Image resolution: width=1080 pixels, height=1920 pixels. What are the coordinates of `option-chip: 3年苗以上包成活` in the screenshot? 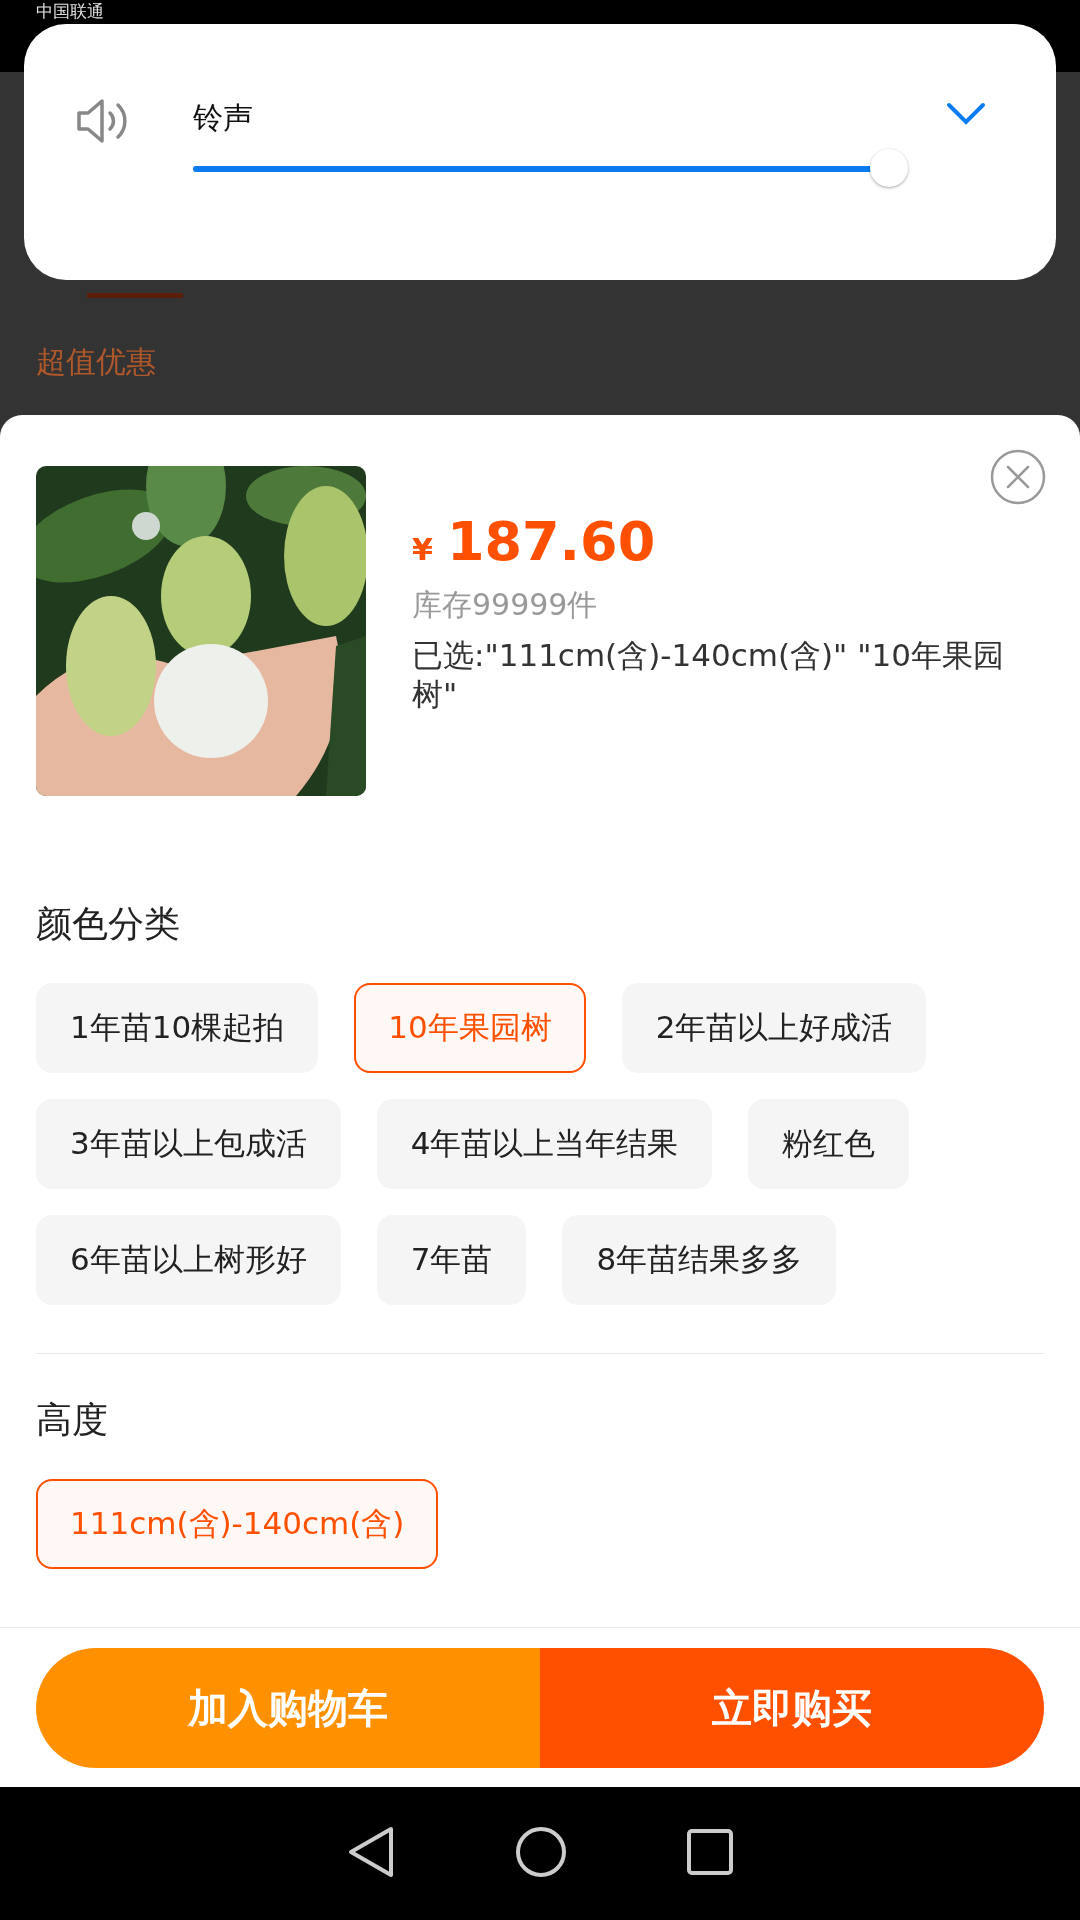 It's located at (188, 1144).